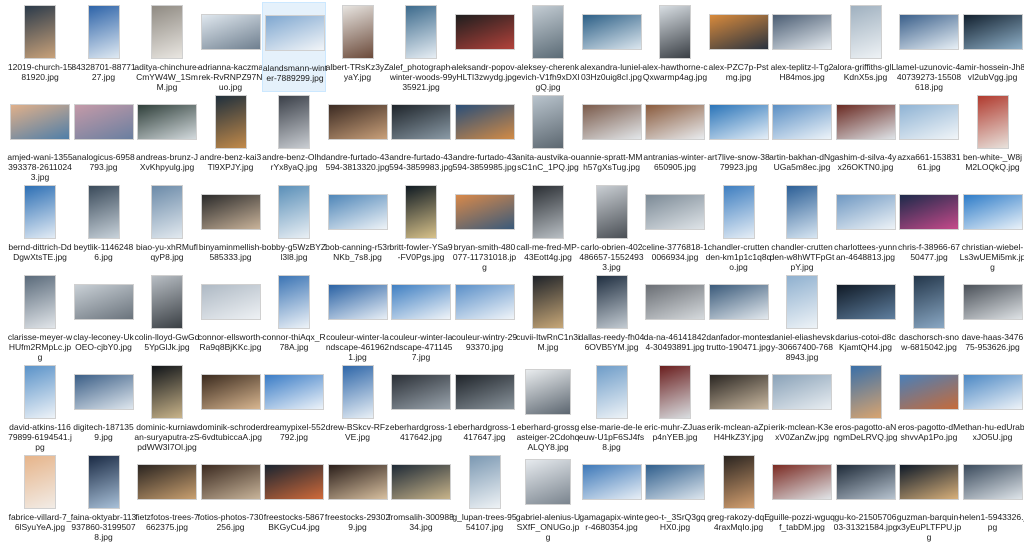  Describe the element at coordinates (40, 497) in the screenshot. I see `file-item: fabrice-villard-7_6lSyuYeA.jpg` at that location.